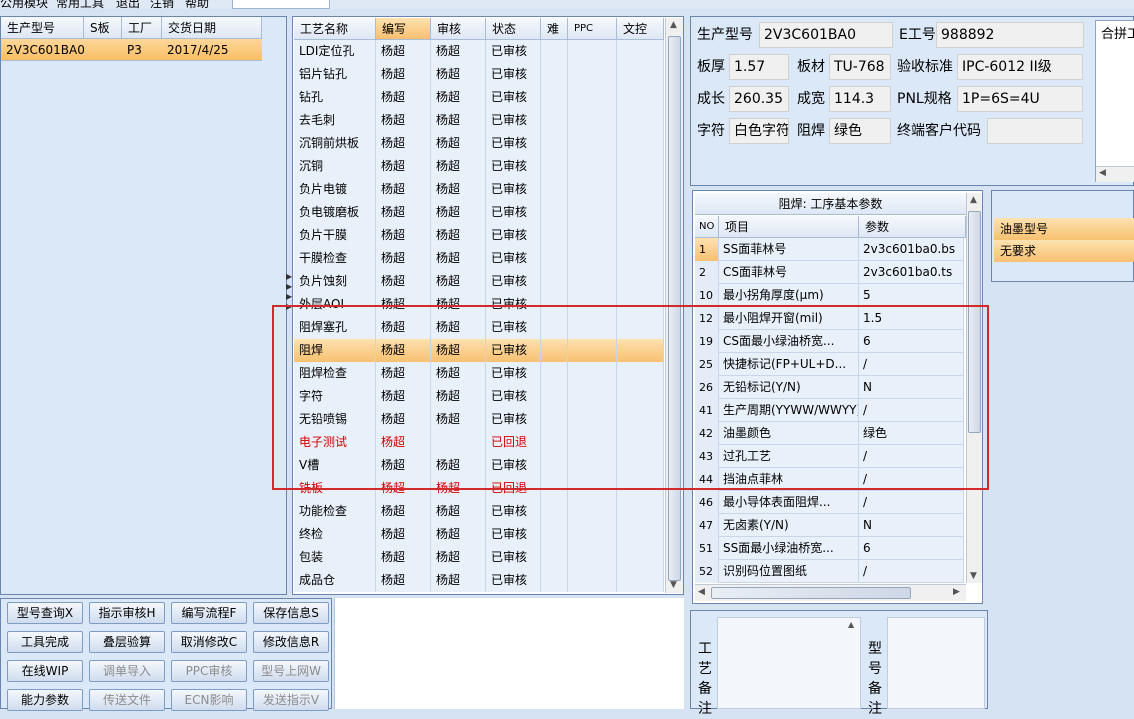 The width and height of the screenshot is (1134, 719). Describe the element at coordinates (45, 642) in the screenshot. I see `tool-complete-button: 工具完成` at that location.